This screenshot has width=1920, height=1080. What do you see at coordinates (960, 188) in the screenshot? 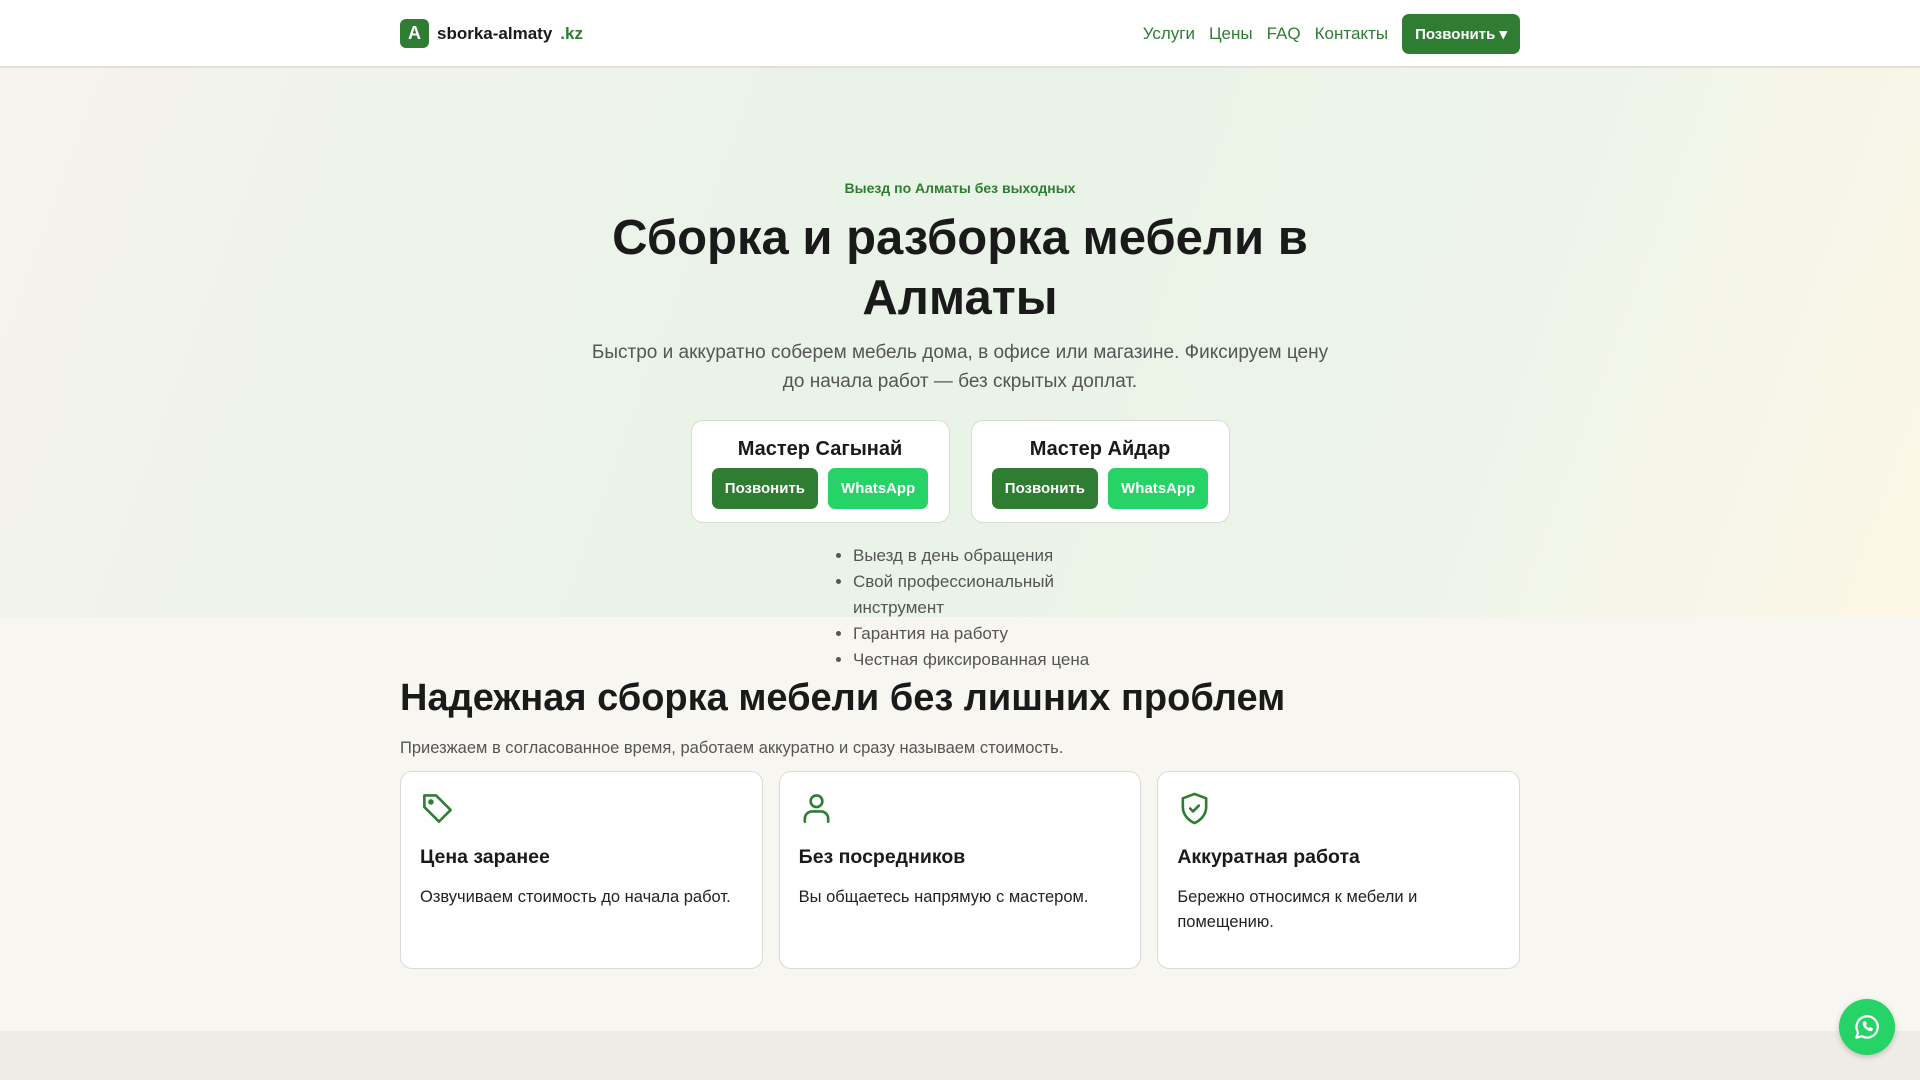
I see `hero-badge: Выезд по Алматы без выходных` at bounding box center [960, 188].